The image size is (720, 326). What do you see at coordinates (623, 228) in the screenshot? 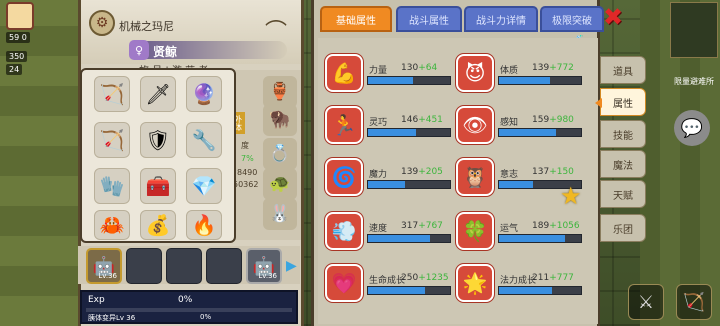
I see `menu-item-band: 乐团` at bounding box center [623, 228].